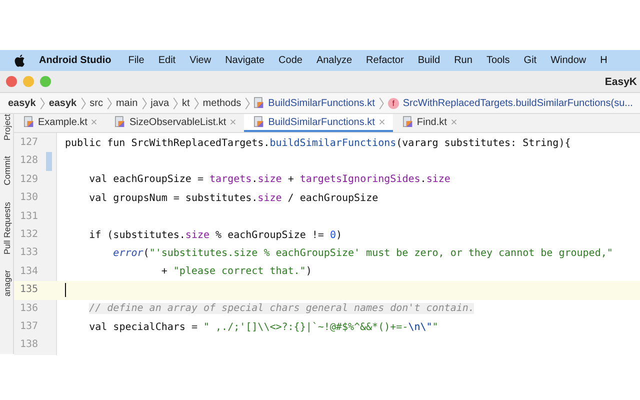 This screenshot has width=640, height=400. Describe the element at coordinates (385, 60) in the screenshot. I see `menu-item: Refactor` at that location.